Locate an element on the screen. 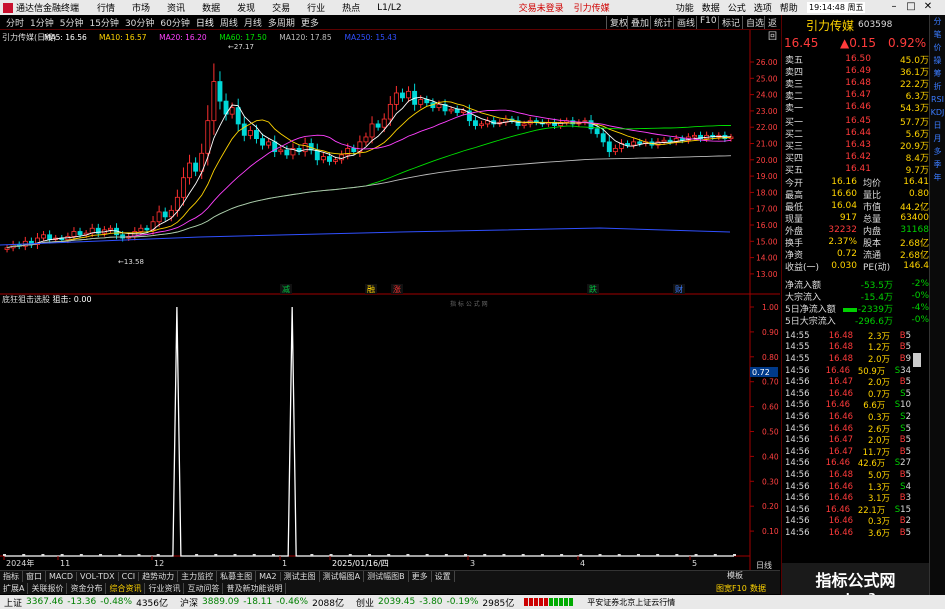 This screenshot has height=609, width=945. tick-row: 14:56 16.46 50.9万 S 34 is located at coordinates (848, 371).